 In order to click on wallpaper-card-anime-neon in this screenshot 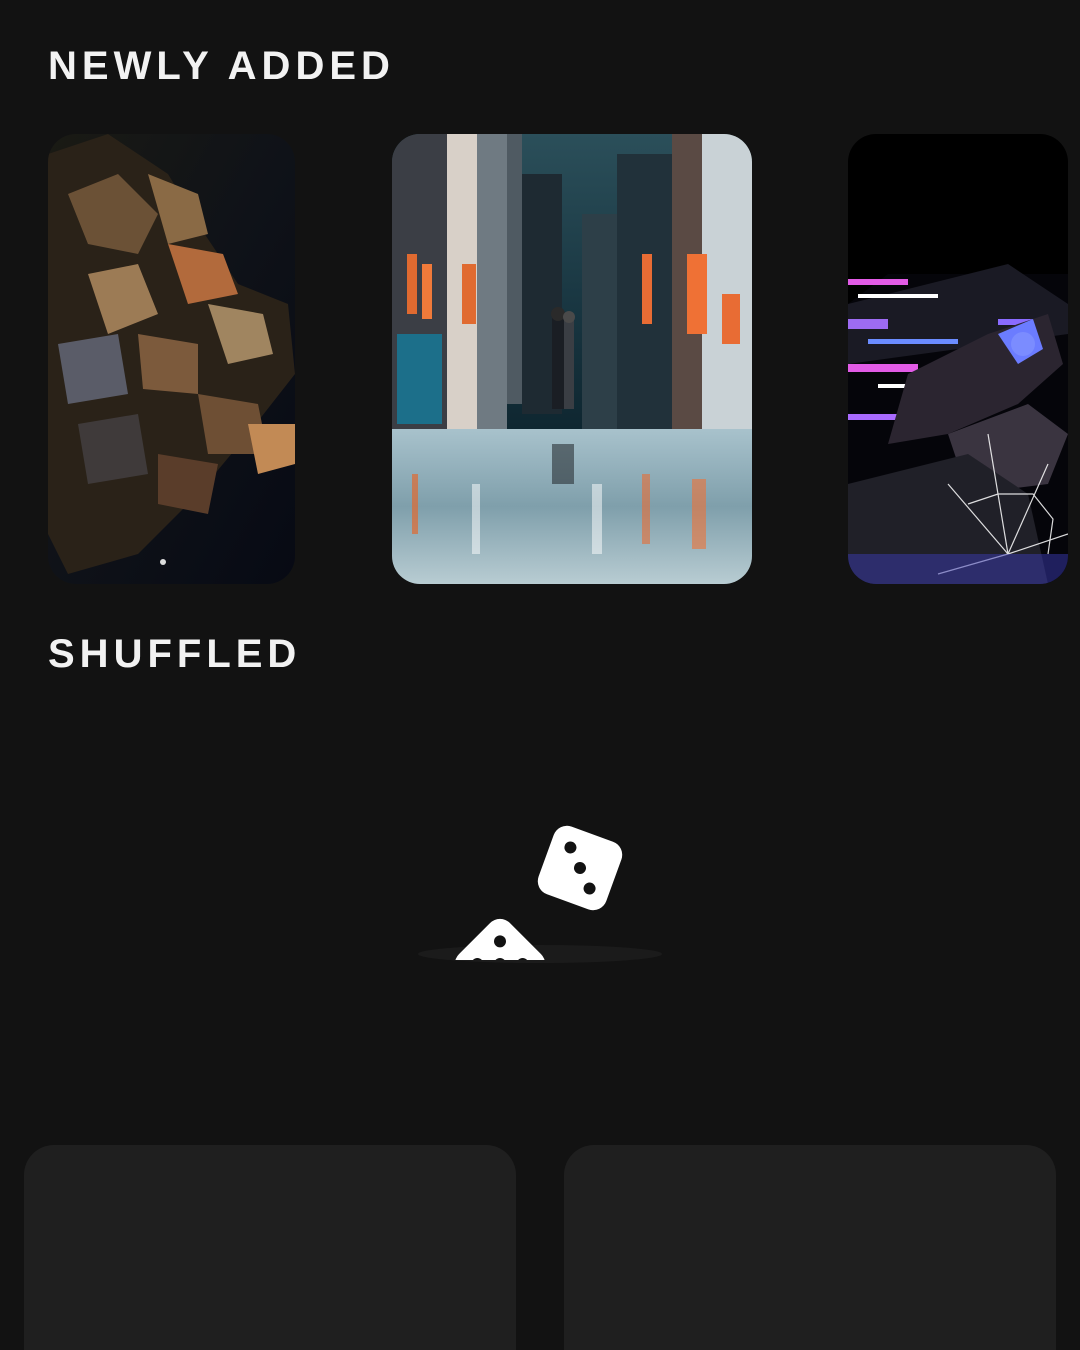, I will do `click(958, 359)`.